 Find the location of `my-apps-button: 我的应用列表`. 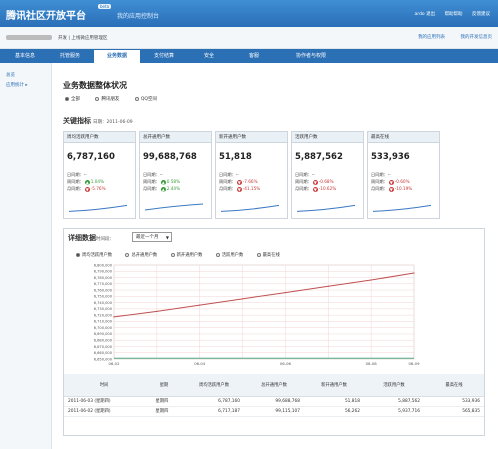

my-apps-button: 我的应用列表 is located at coordinates (431, 37).